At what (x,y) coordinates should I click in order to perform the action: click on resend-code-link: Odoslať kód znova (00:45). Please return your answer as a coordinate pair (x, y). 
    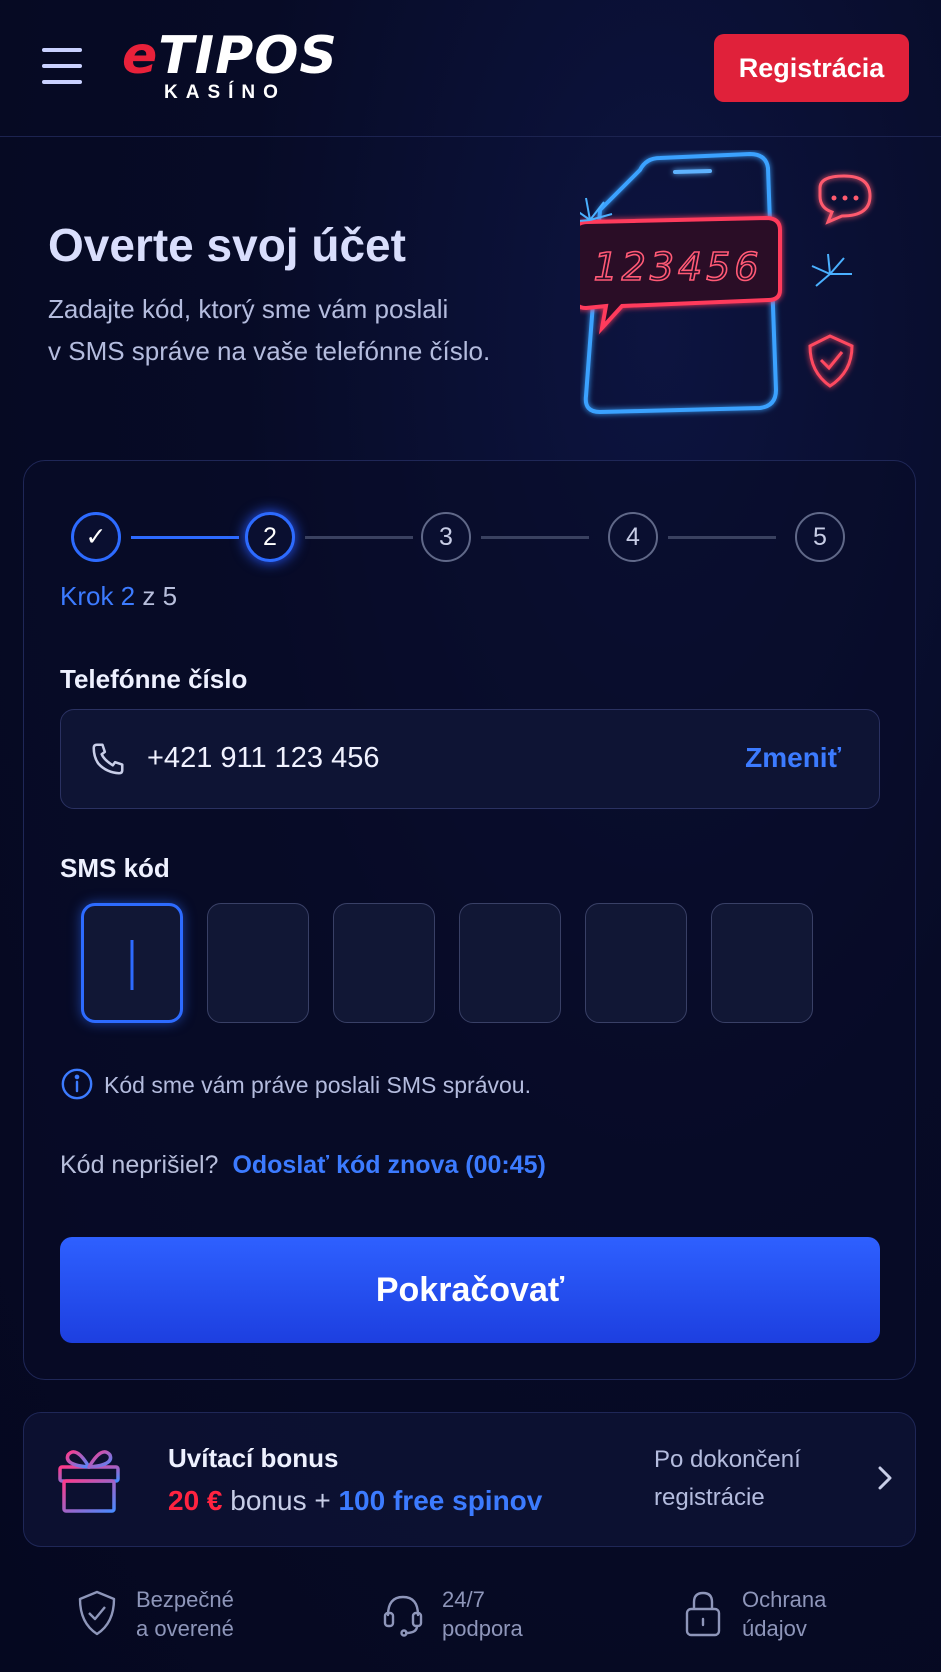
    Looking at the image, I should click on (388, 1165).